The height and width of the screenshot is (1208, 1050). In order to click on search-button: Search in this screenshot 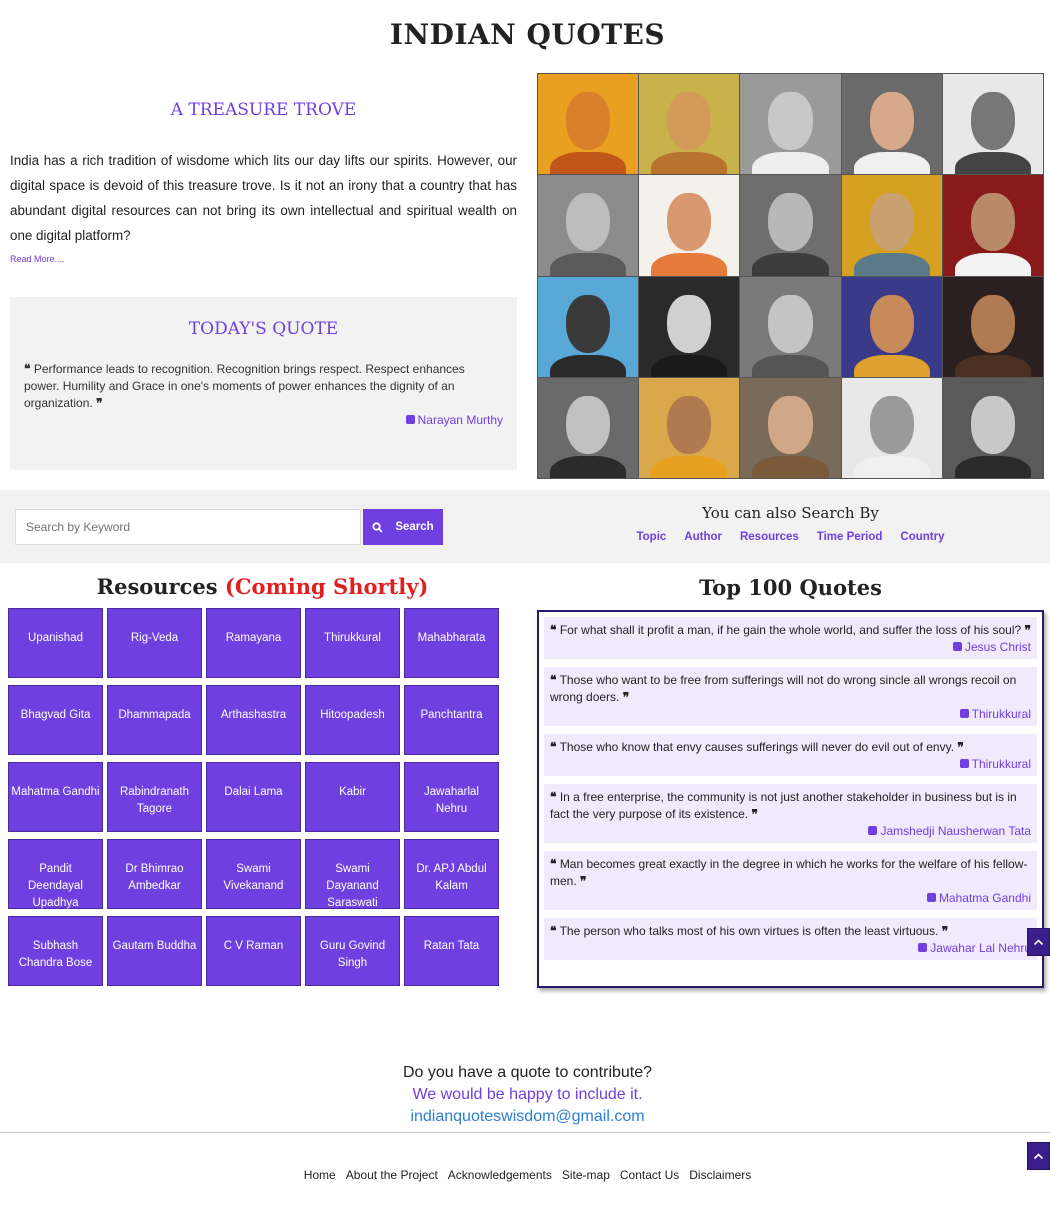, I will do `click(403, 527)`.